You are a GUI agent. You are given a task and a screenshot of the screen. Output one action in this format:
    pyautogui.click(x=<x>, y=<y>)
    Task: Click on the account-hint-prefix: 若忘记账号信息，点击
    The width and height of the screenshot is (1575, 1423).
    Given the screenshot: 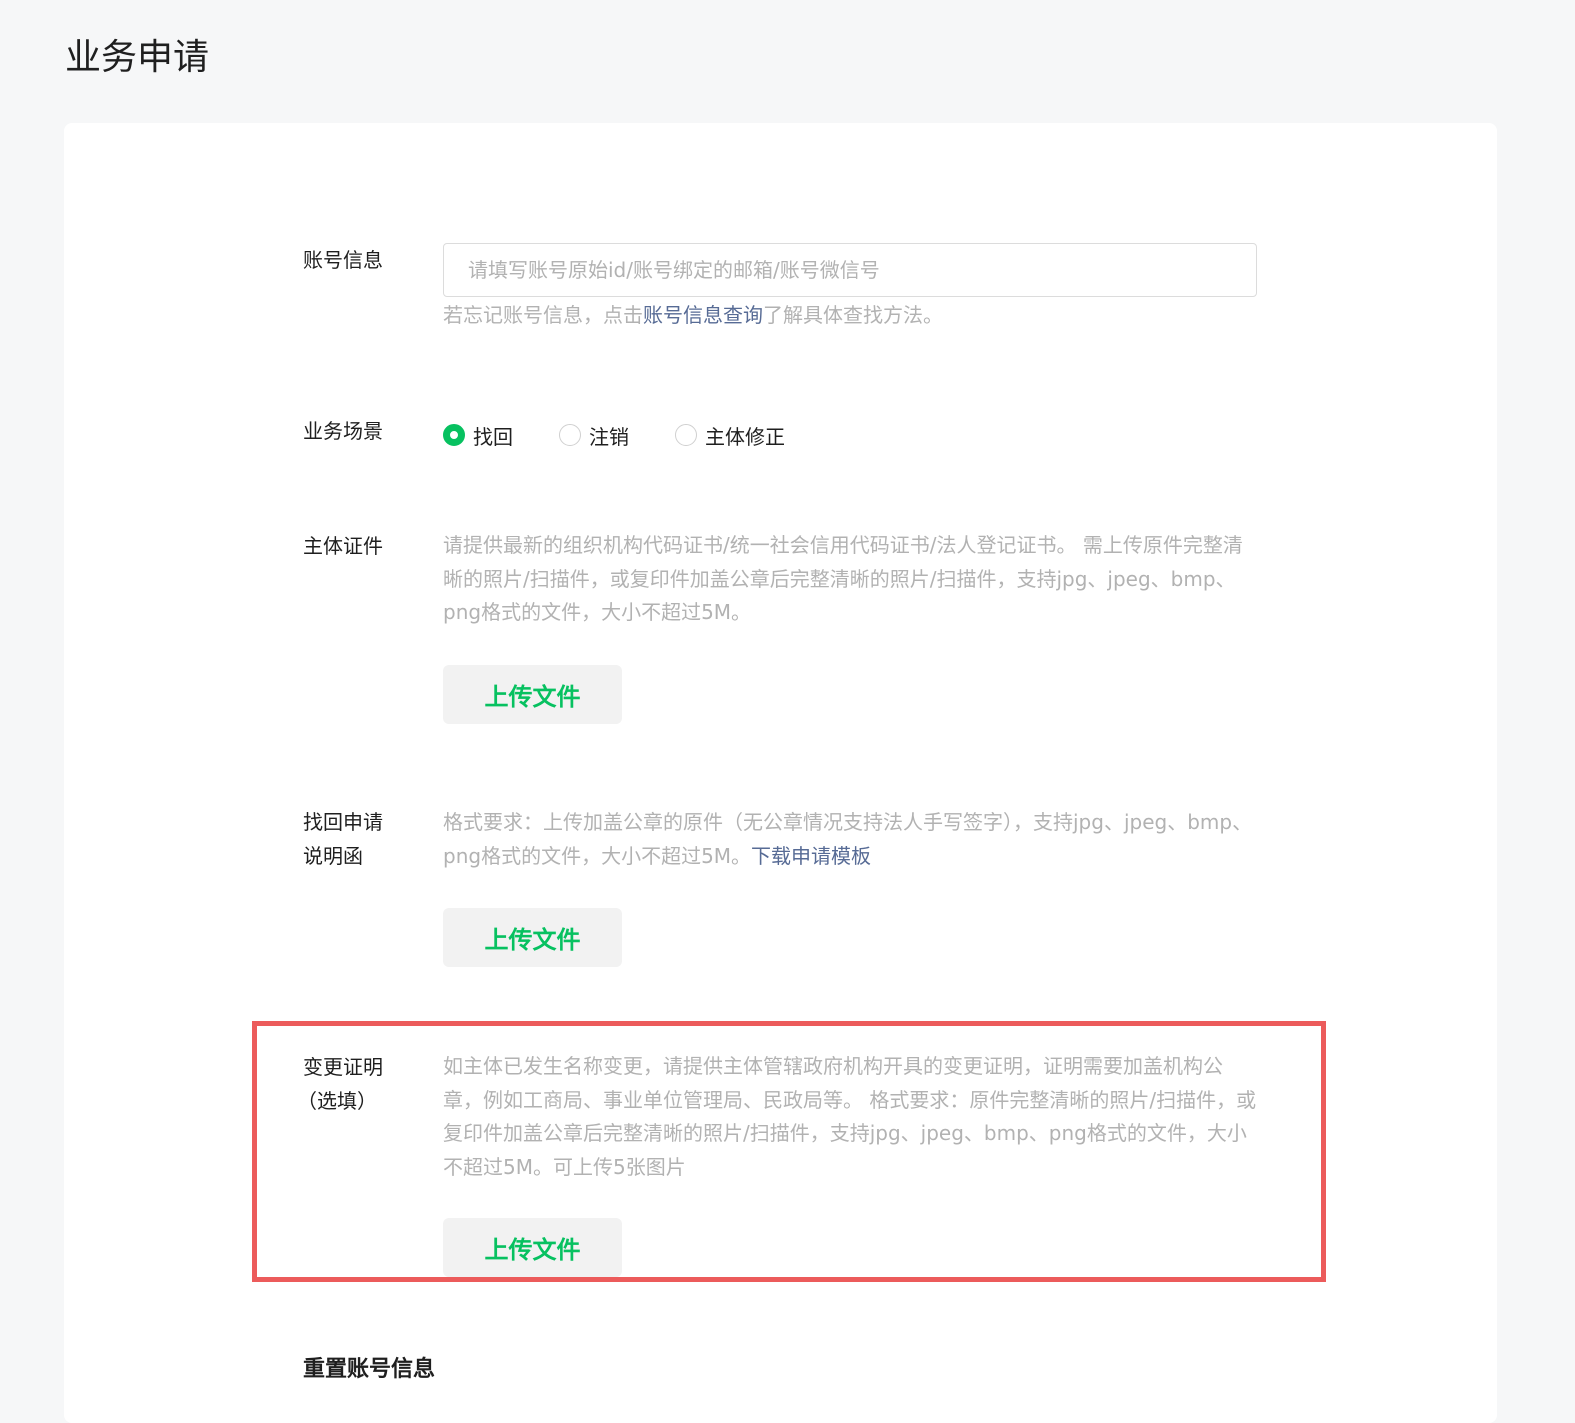 What is the action you would take?
    pyautogui.click(x=543, y=315)
    